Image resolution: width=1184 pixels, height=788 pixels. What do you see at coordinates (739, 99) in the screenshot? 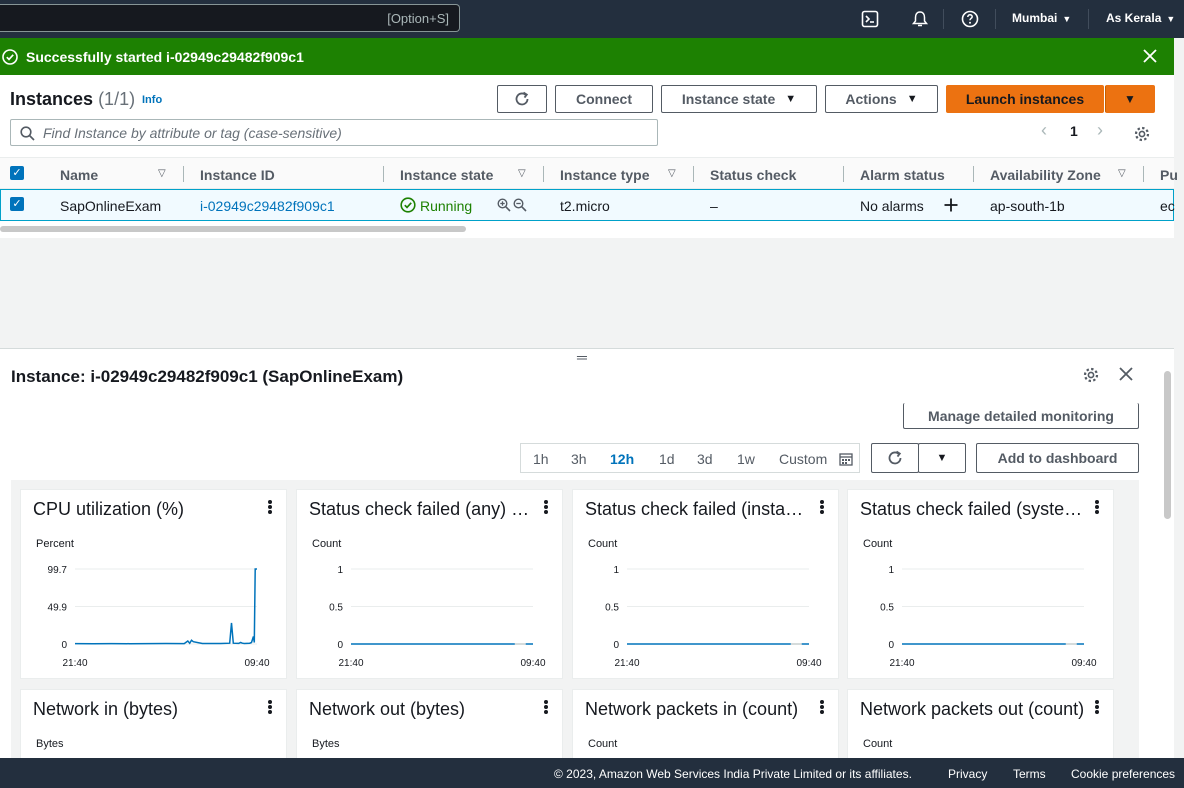
I see `instance-state-button: Instance state ▼` at bounding box center [739, 99].